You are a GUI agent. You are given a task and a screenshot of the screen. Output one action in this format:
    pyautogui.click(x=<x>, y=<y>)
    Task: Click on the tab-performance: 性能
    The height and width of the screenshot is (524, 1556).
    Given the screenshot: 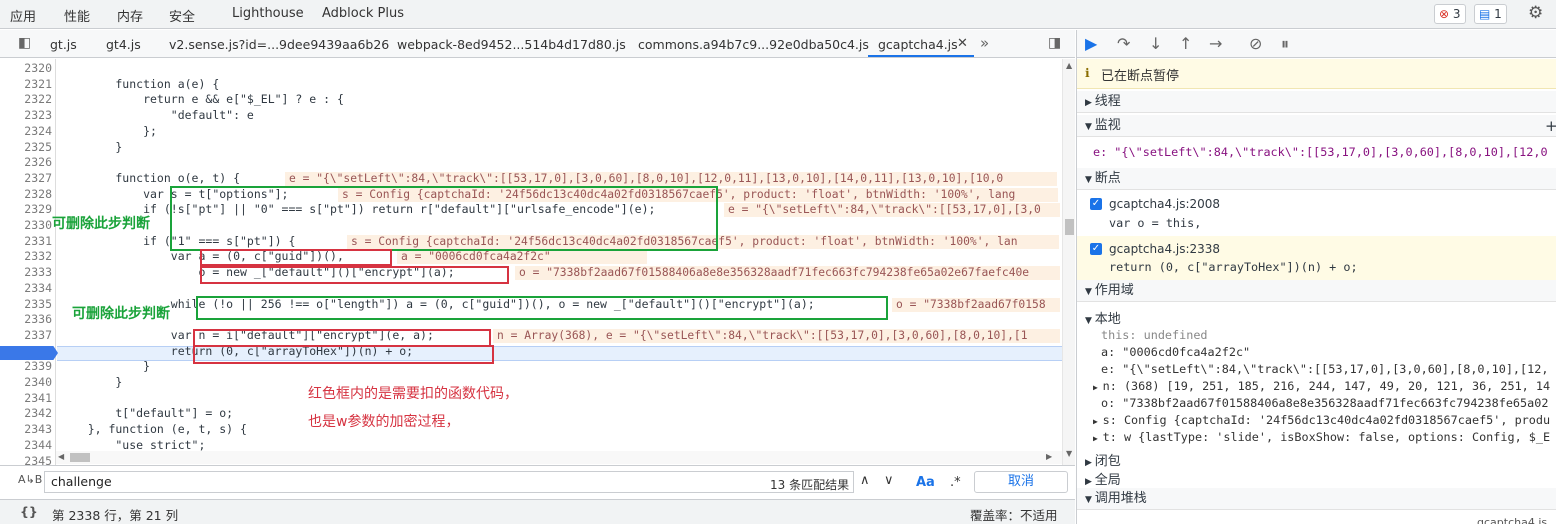 What is the action you would take?
    pyautogui.click(x=77, y=15)
    